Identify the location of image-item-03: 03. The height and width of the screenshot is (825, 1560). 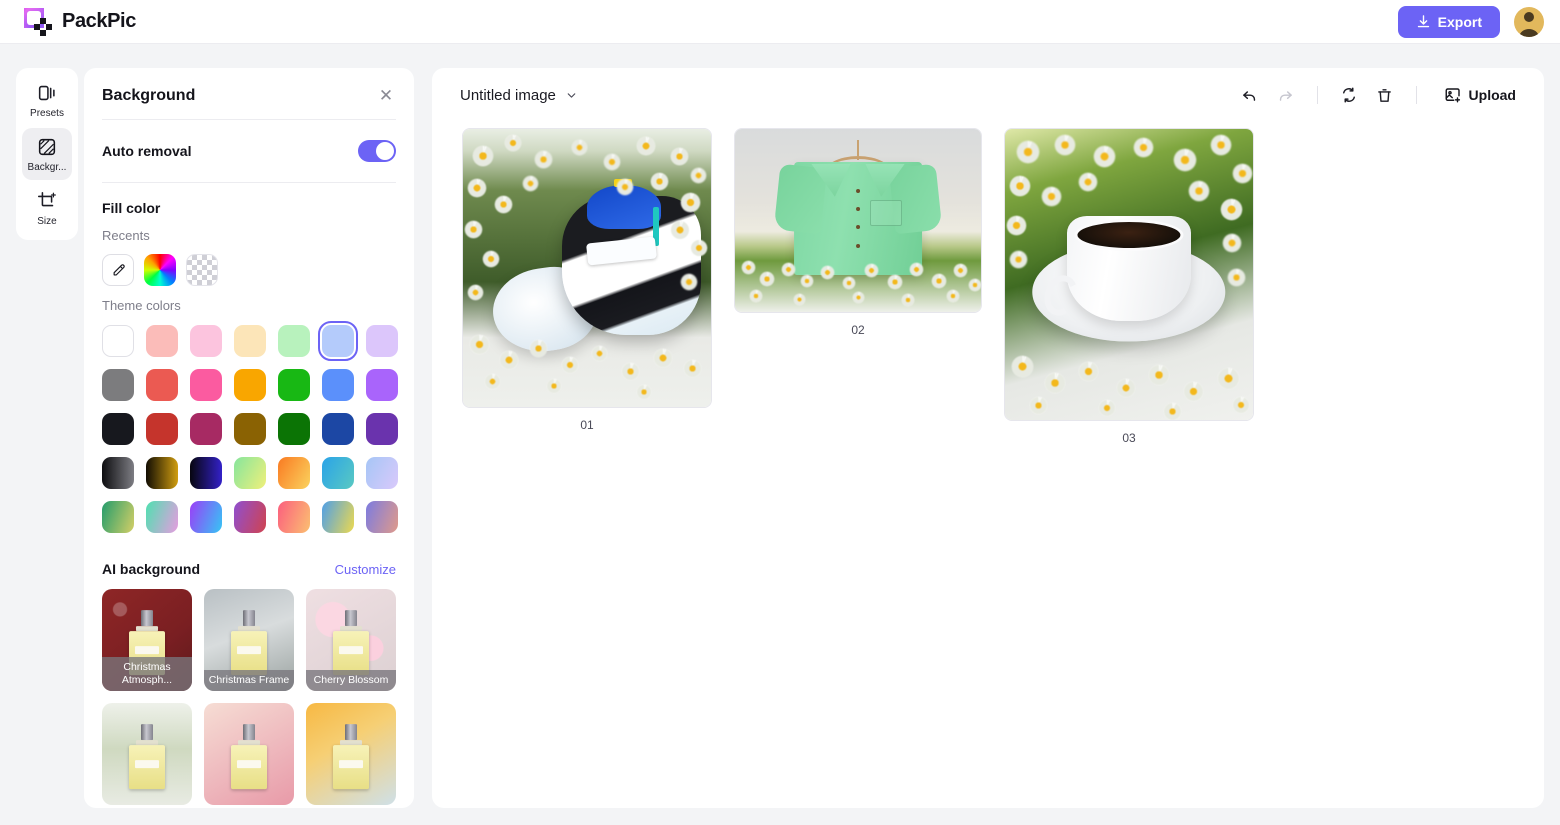
(1129, 286).